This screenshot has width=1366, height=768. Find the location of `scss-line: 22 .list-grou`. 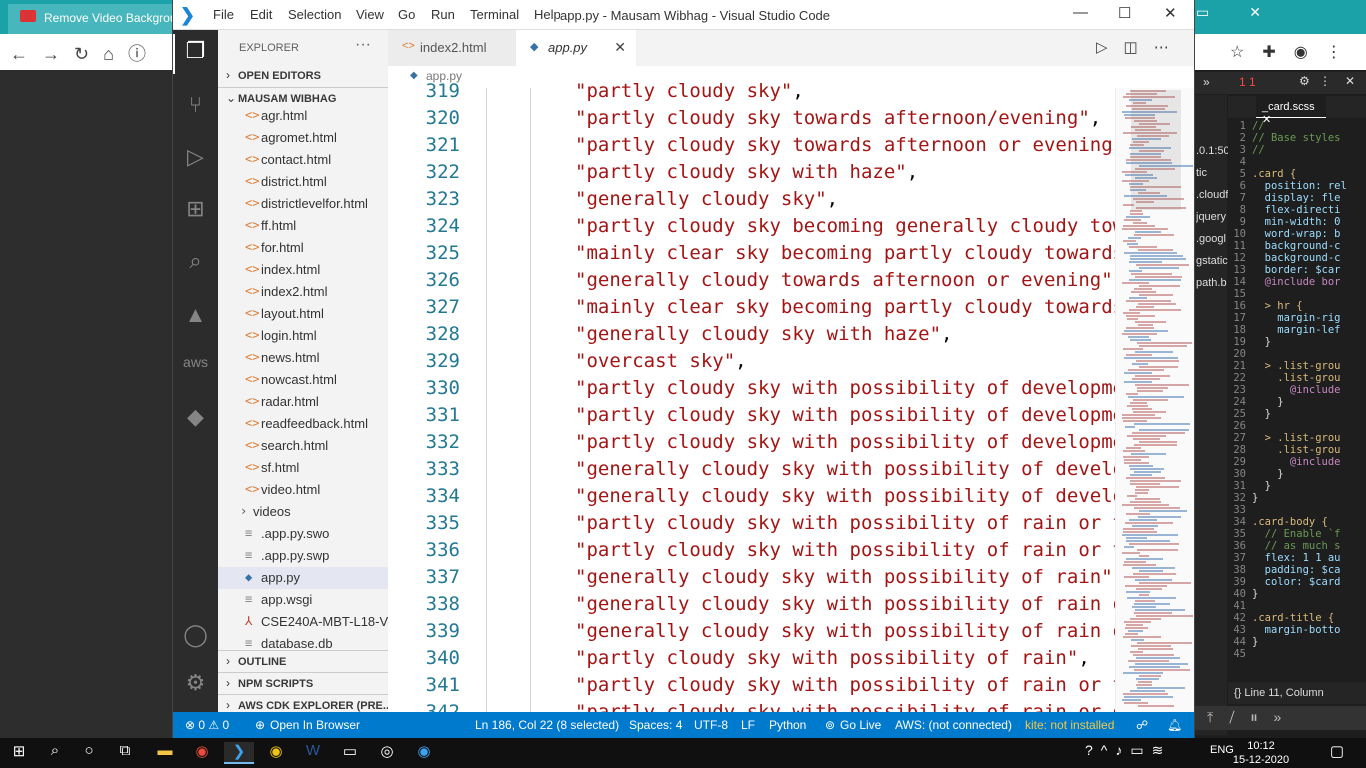

scss-line: 22 .list-grou is located at coordinates (1291, 378).